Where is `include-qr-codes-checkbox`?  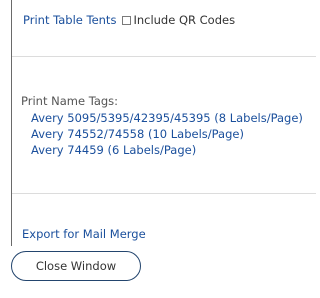
include-qr-codes-checkbox is located at coordinates (127, 20).